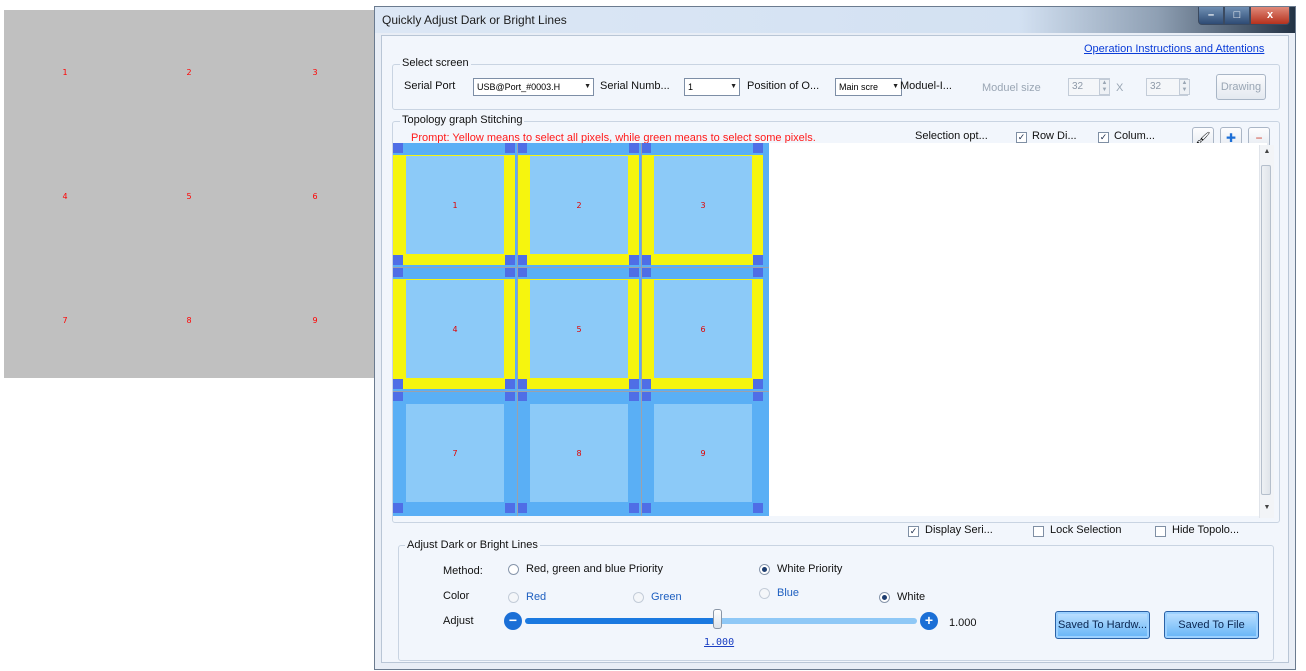  What do you see at coordinates (1086, 530) in the screenshot?
I see `lock-selection-label: Lock Selection` at bounding box center [1086, 530].